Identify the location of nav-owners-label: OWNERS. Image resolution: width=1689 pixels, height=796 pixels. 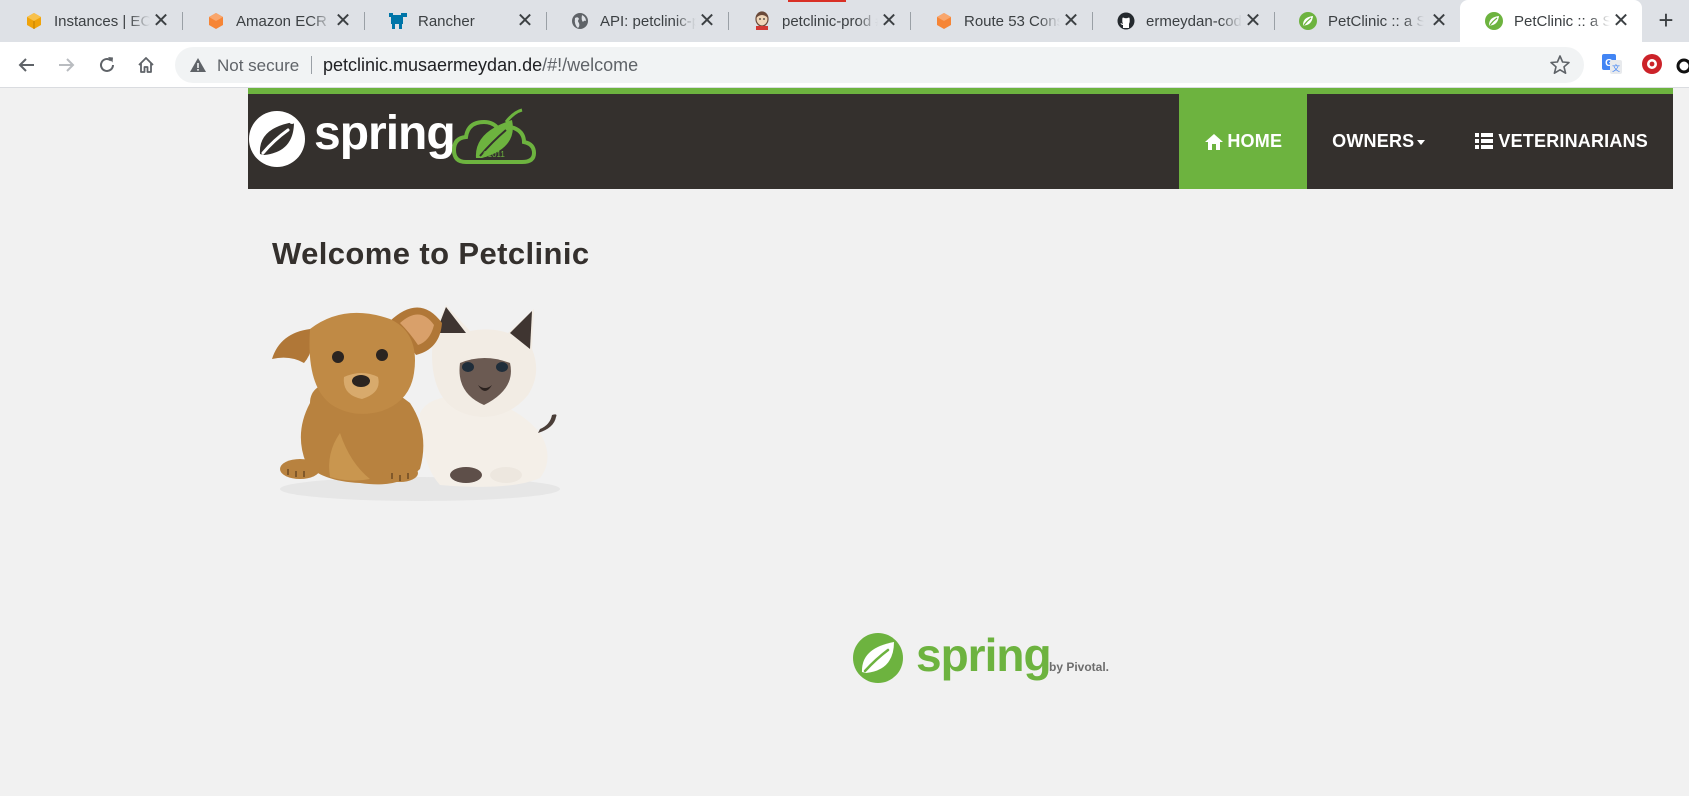
(1373, 141).